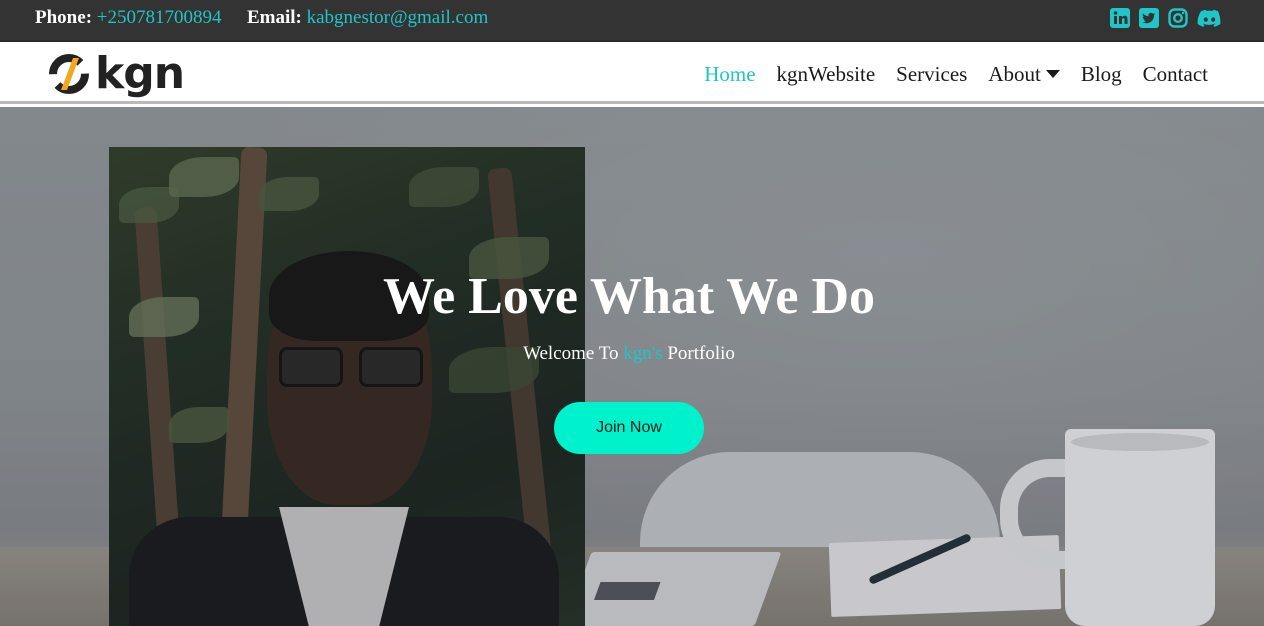  What do you see at coordinates (1014, 74) in the screenshot?
I see `nav-item-about-label: About` at bounding box center [1014, 74].